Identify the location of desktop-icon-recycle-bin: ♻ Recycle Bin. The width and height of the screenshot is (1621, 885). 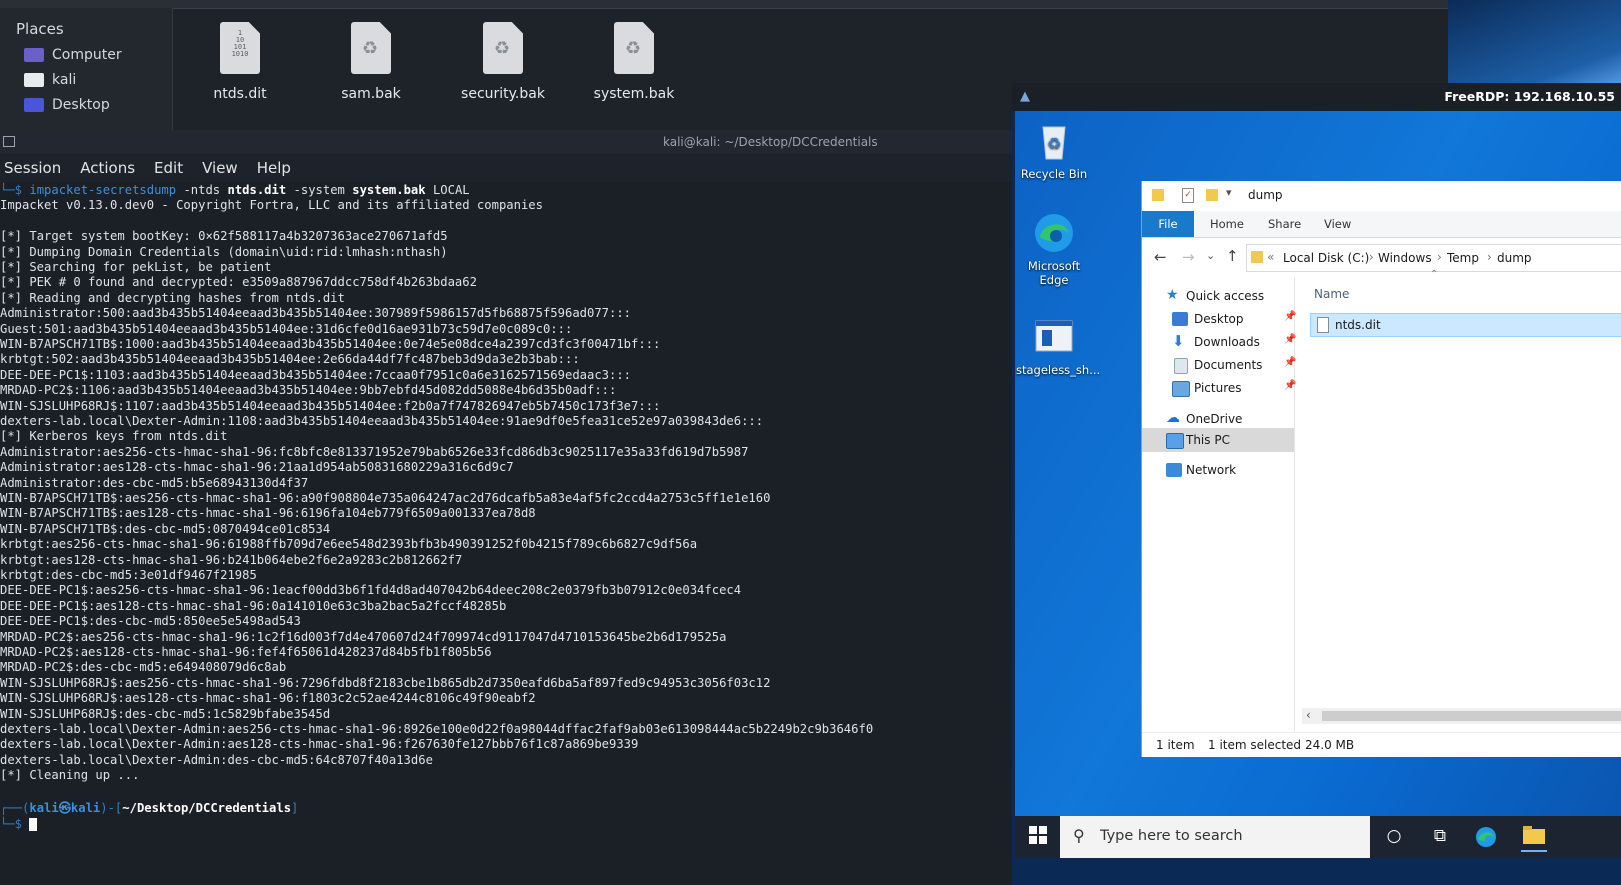
(1054, 150).